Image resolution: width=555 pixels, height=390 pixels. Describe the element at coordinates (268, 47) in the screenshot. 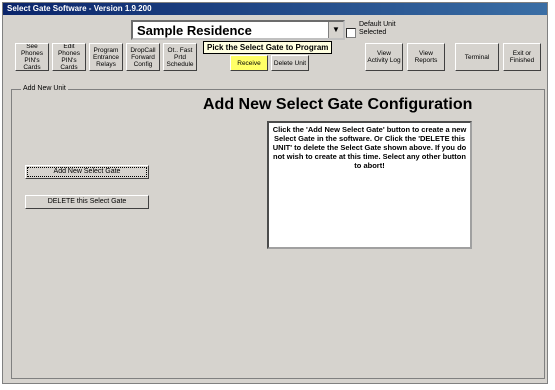

I see `dropdown-tooltip: Pick the Select Gate to Program` at that location.